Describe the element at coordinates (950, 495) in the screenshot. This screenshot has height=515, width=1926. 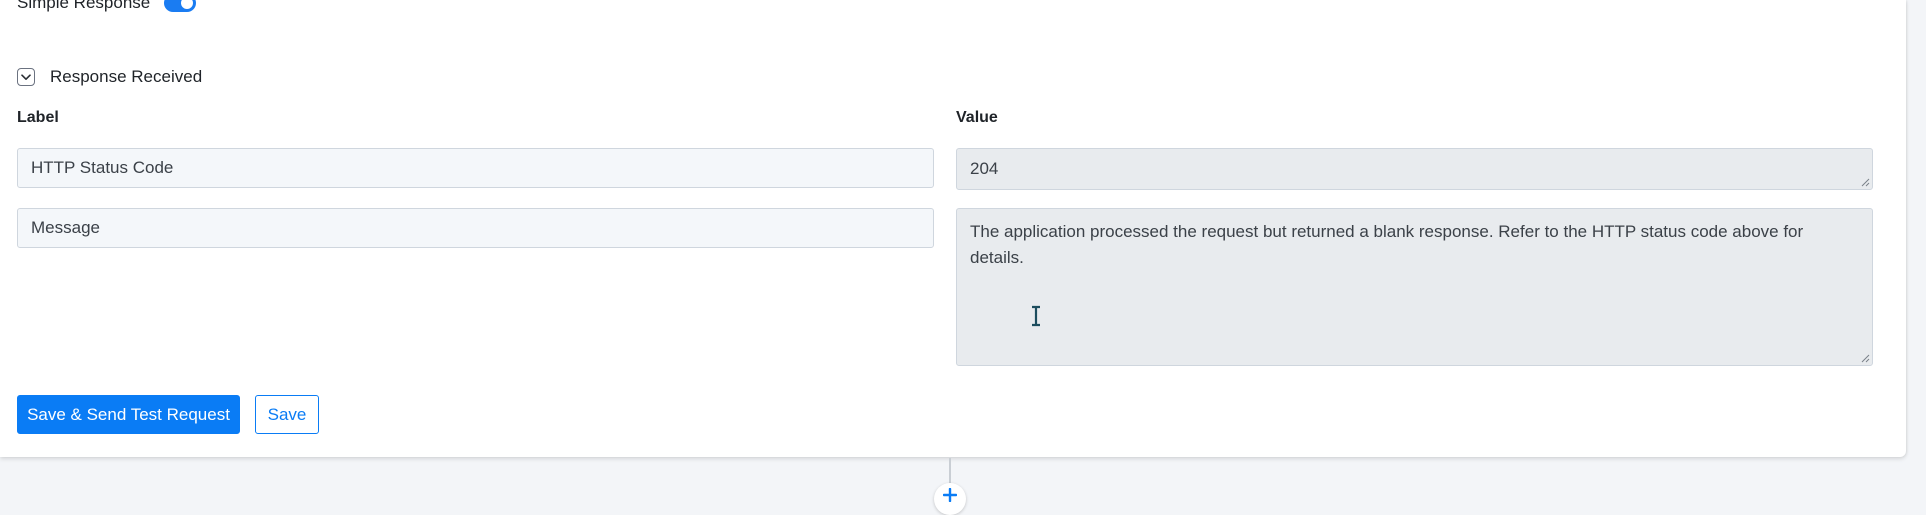
I see `plus-icon` at that location.